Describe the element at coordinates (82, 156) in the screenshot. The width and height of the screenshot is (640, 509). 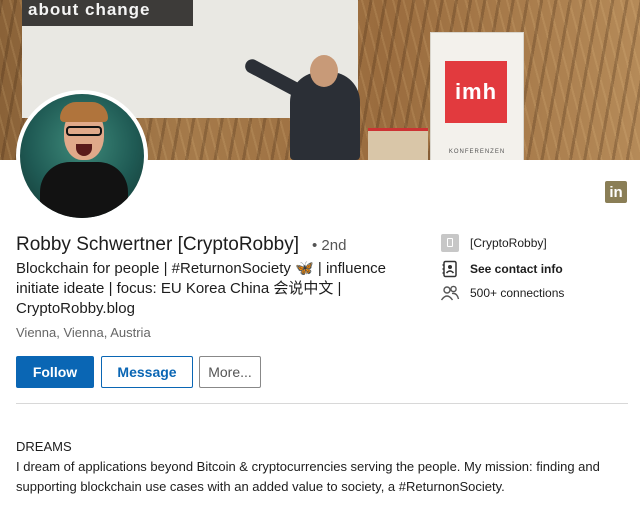
I see `avatar` at that location.